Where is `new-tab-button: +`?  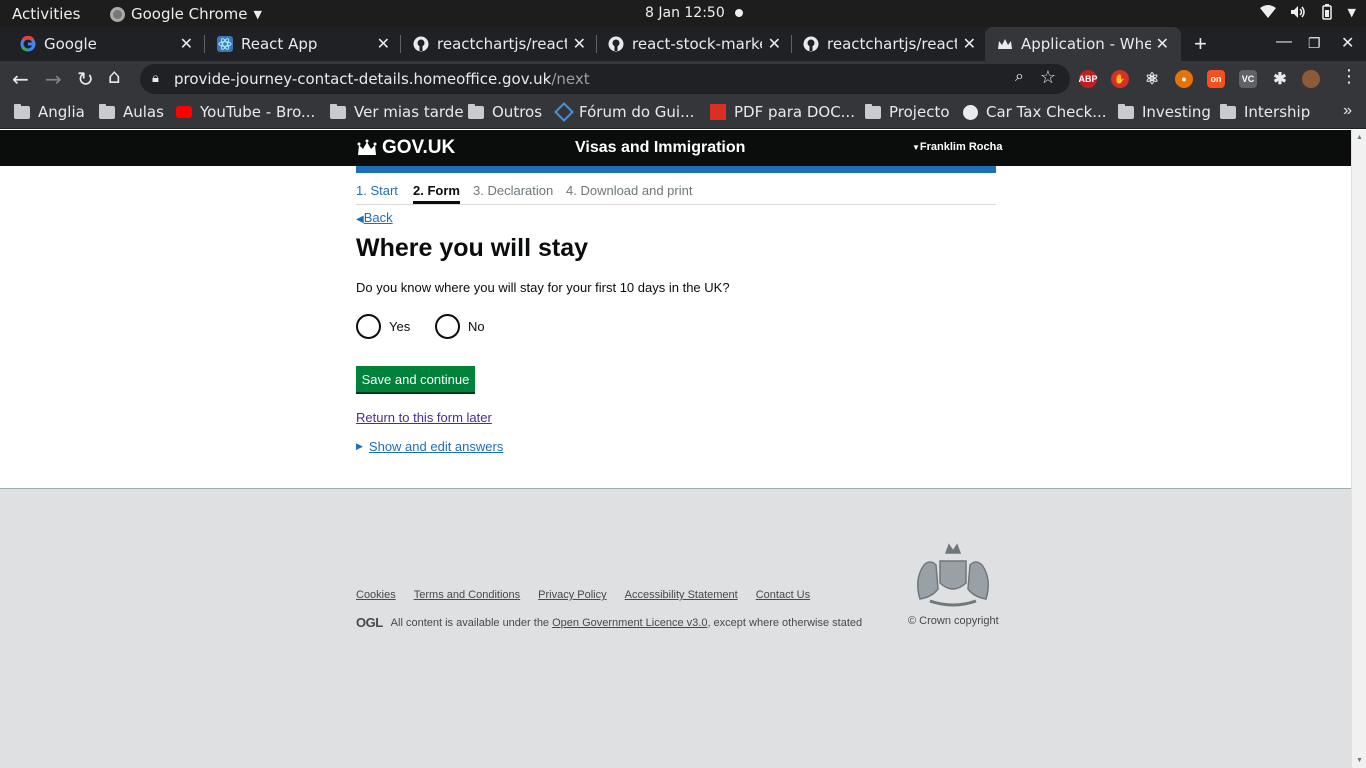
new-tab-button: + is located at coordinates (1200, 44).